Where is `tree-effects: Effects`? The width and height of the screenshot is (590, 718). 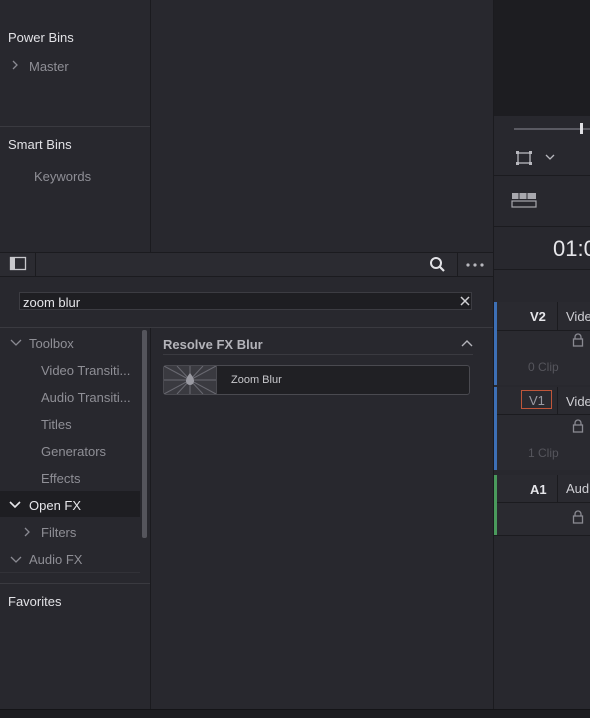
tree-effects: Effects is located at coordinates (61, 478).